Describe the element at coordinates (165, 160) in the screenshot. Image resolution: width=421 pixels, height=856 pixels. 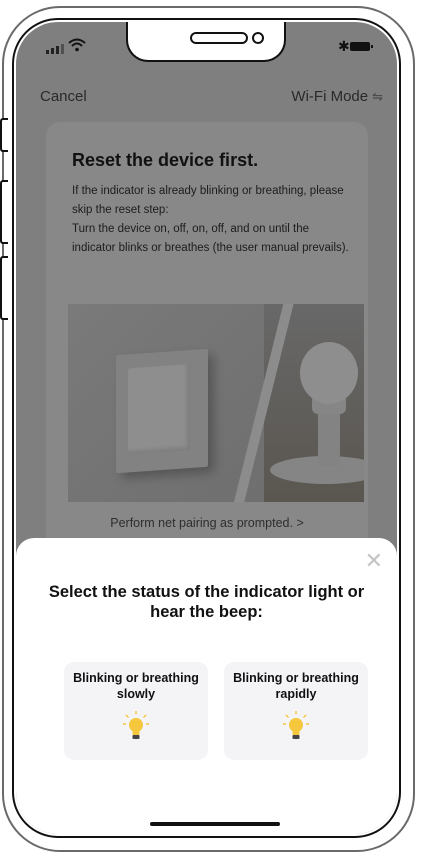
I see `card-title: Reset the device first.` at that location.